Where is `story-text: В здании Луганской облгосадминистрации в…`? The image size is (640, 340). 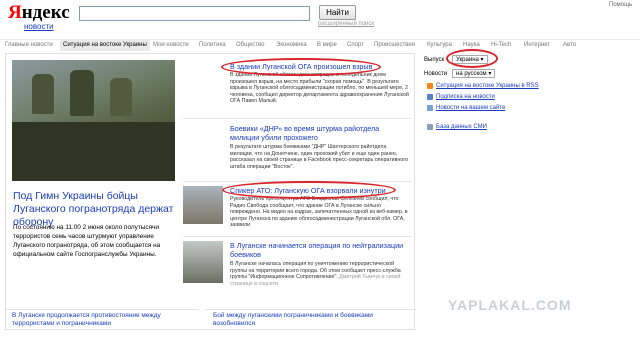 story-text: В здании Луганской облгосадминистрации в… is located at coordinates (319, 88).